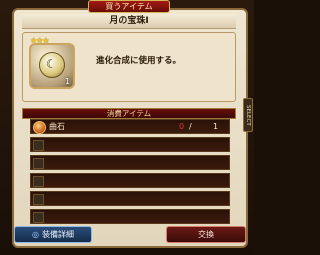 Image resolution: width=320 pixels, height=255 pixels. I want to click on consume-row: 曲石 0 / 1, so click(130, 126).